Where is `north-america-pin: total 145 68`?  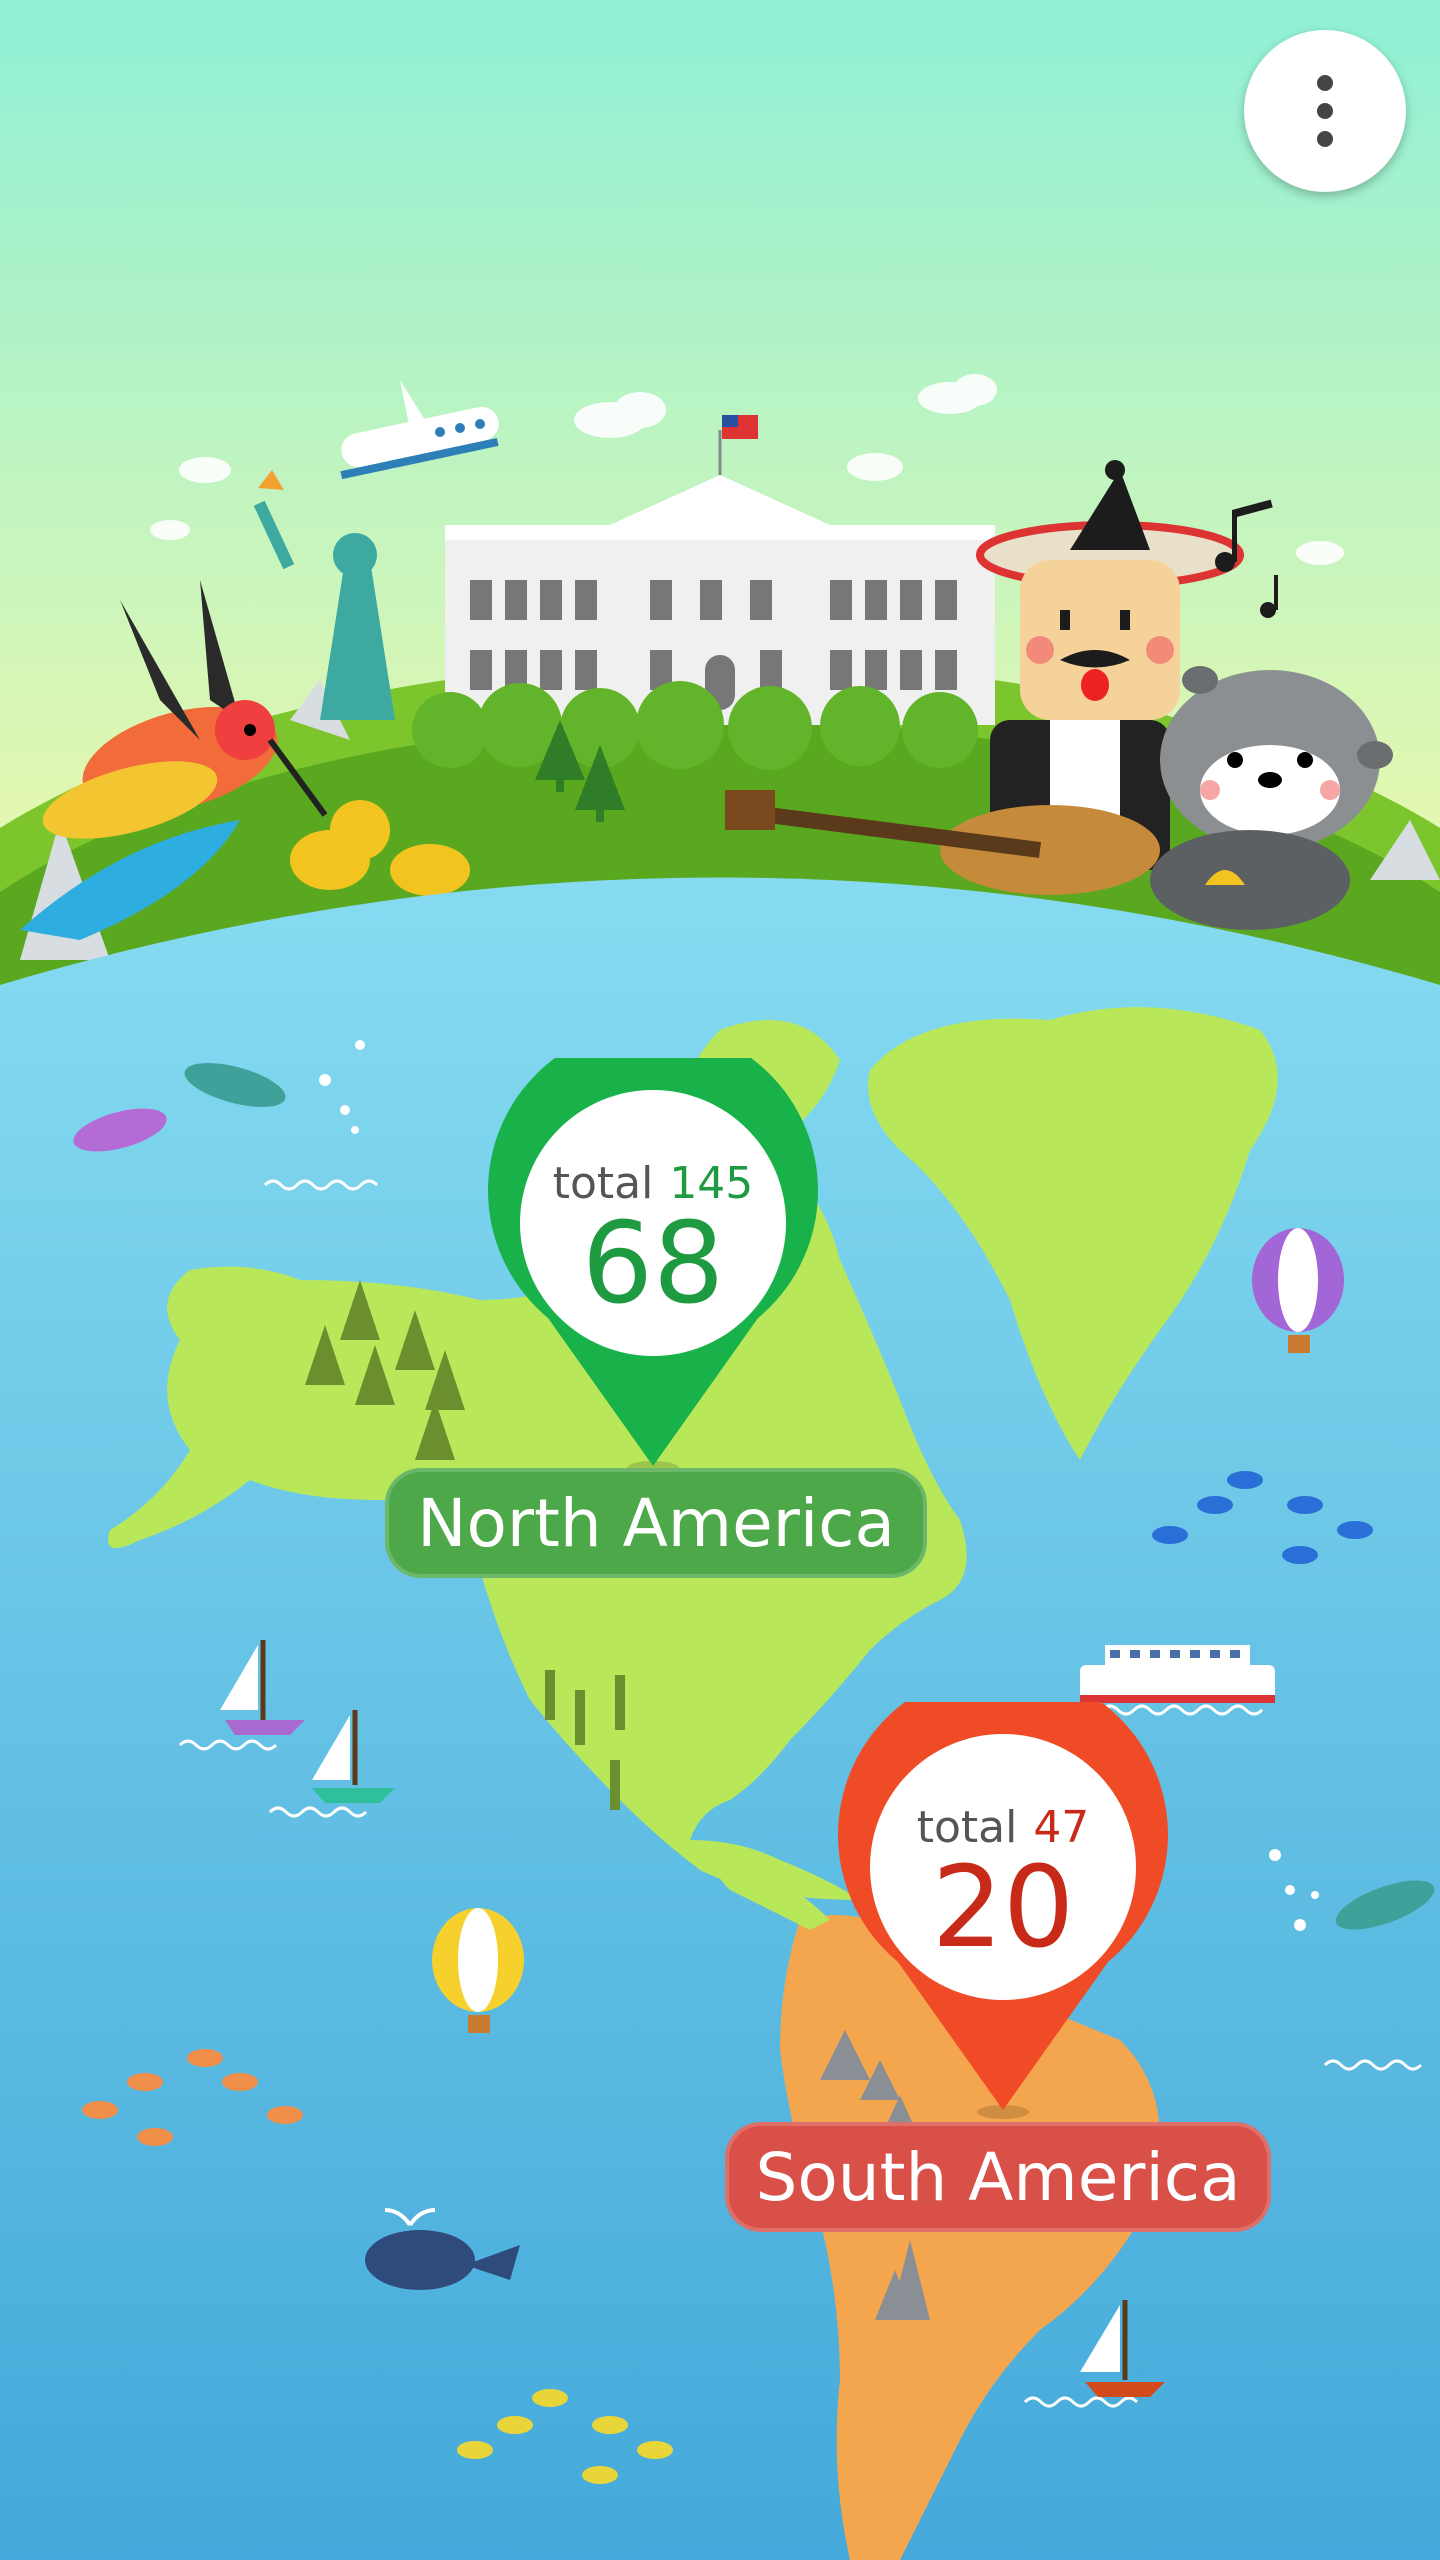 north-america-pin: total 145 68 is located at coordinates (653, 1268).